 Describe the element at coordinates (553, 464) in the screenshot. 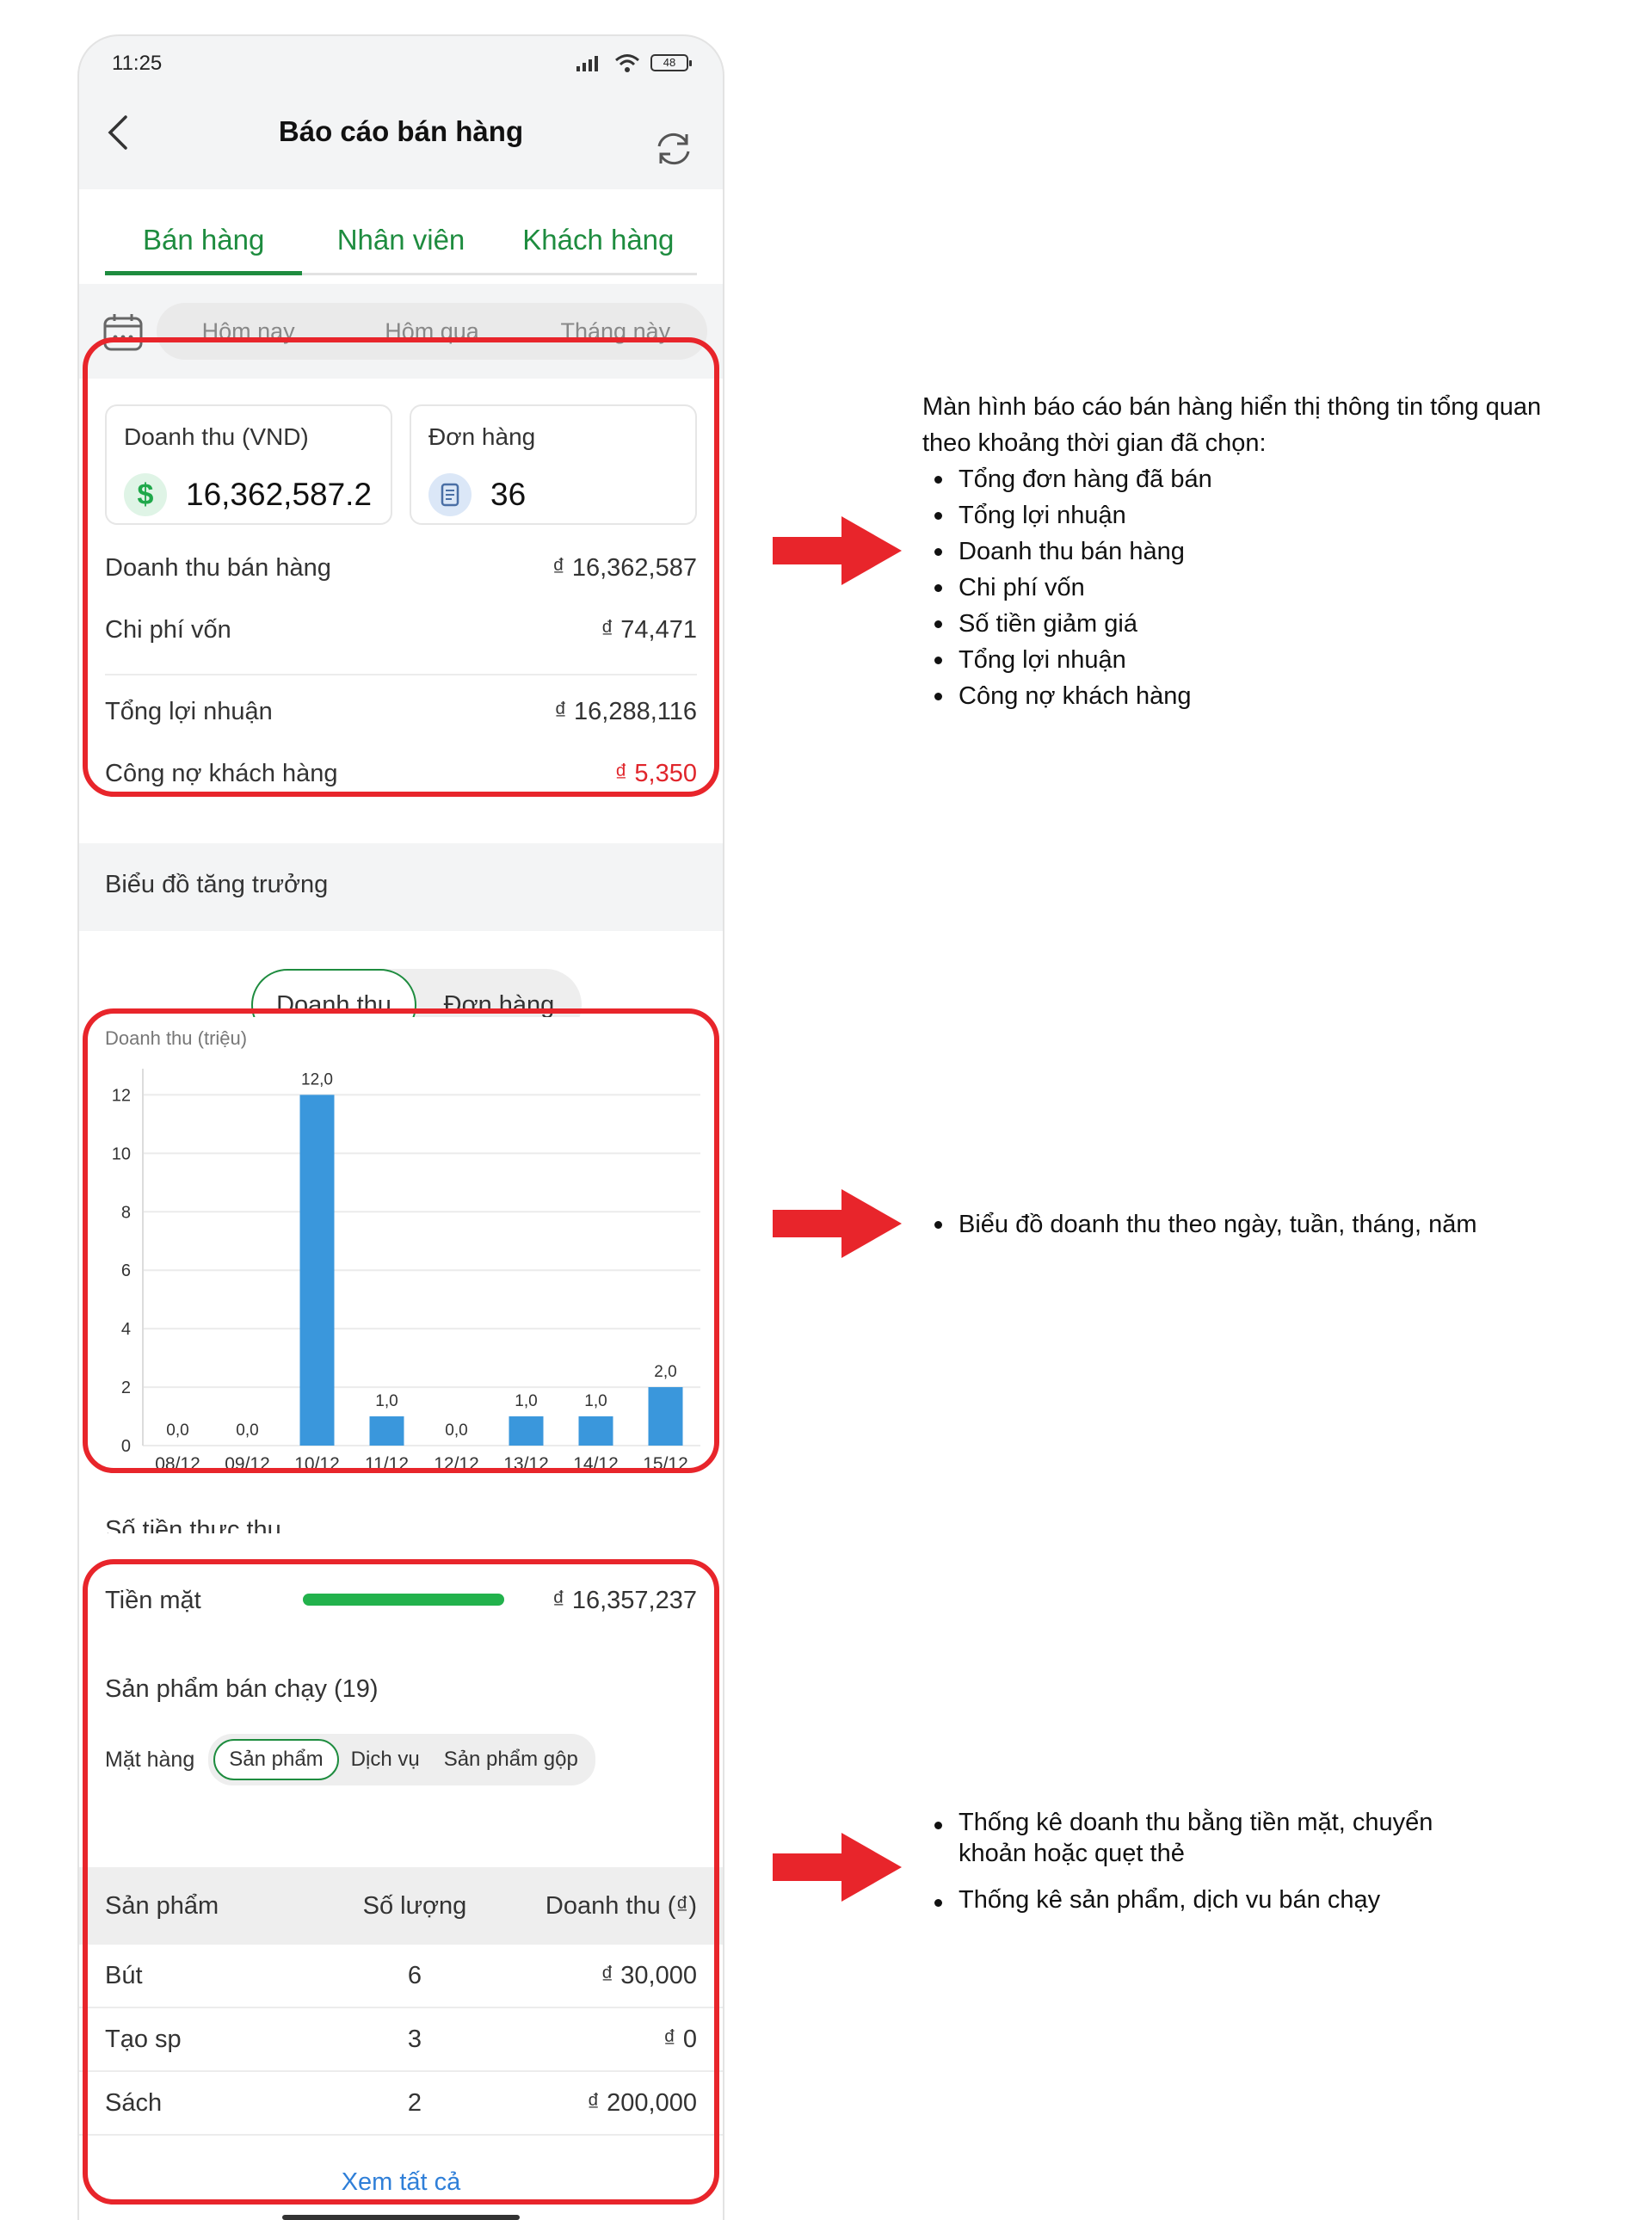

I see `orders-card: Đơn hàng 36` at that location.